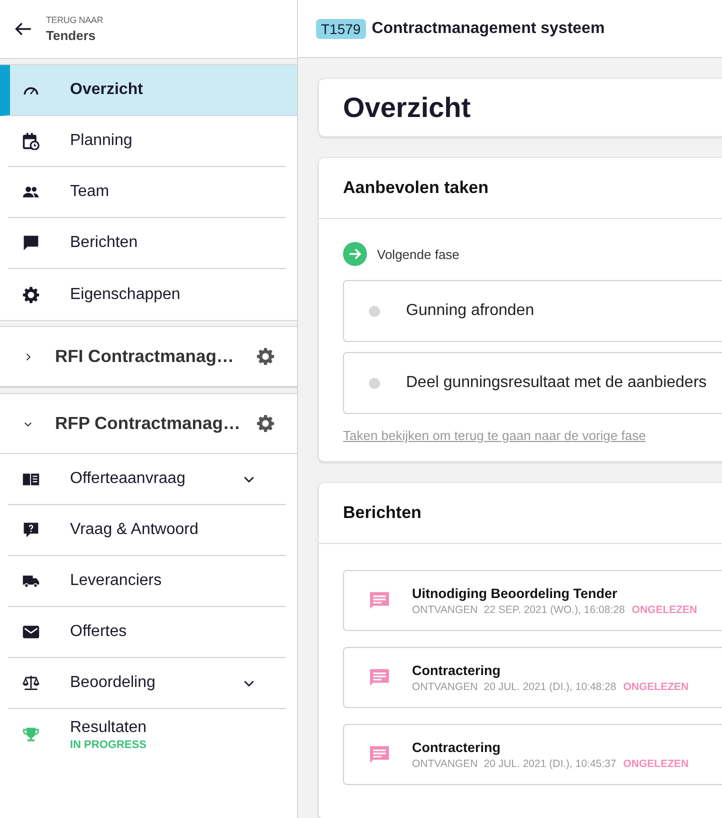 The width and height of the screenshot is (722, 818). Describe the element at coordinates (148, 90) in the screenshot. I see `nav-item: Overzicht` at that location.